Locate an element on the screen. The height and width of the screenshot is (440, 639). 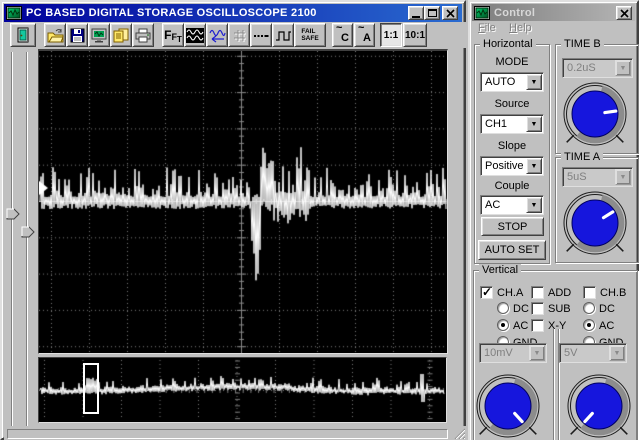
ch-b-knob is located at coordinates (599, 405).